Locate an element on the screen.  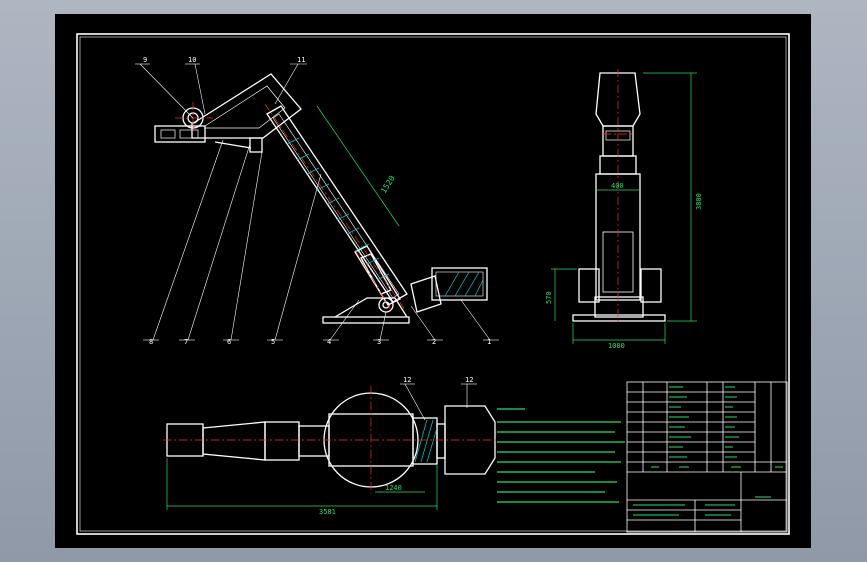
base-height-text: 570 is located at coordinates (549, 297).